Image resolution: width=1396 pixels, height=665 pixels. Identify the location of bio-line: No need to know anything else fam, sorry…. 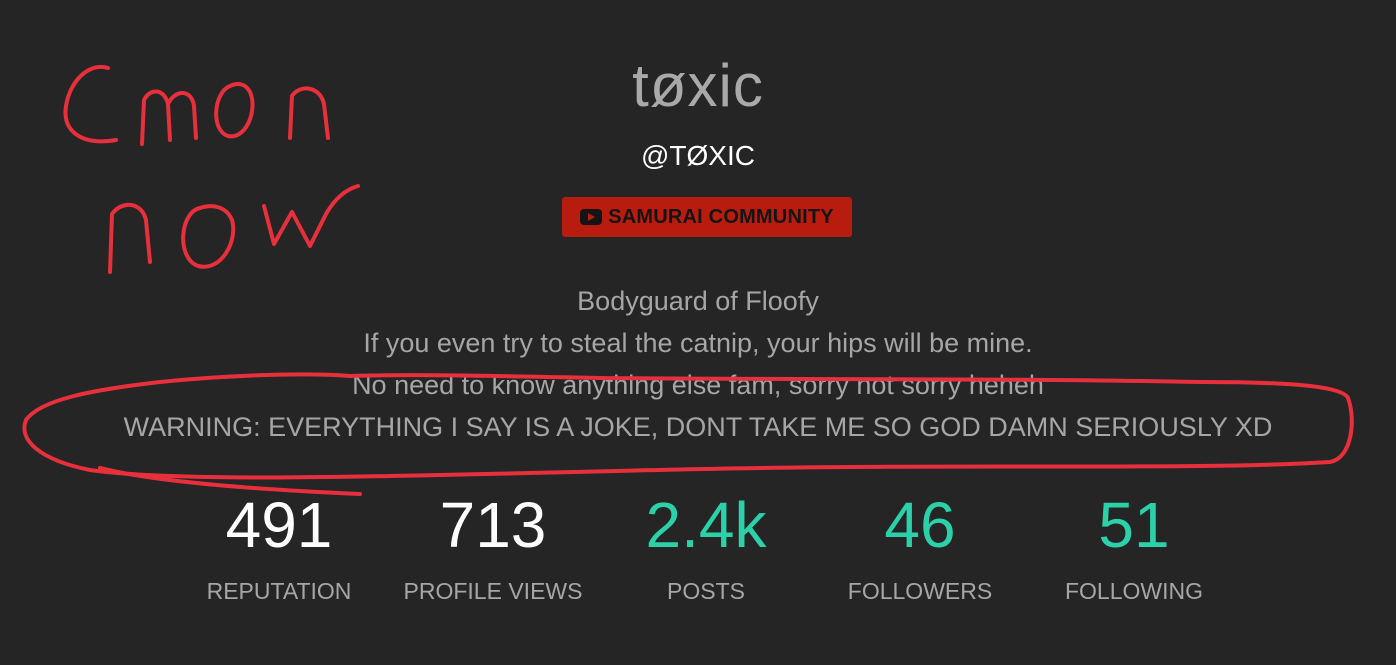
(698, 385).